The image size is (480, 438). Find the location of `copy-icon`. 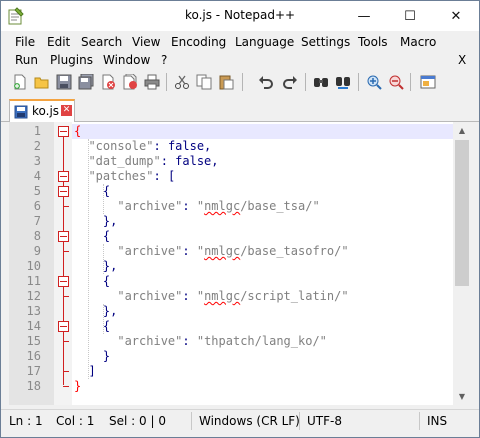

copy-icon is located at coordinates (204, 82).